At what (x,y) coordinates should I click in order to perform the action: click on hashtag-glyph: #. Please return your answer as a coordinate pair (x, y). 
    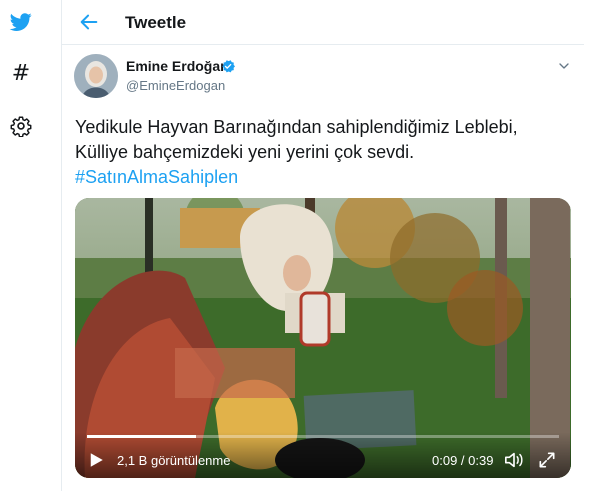
    Looking at the image, I should click on (21, 73).